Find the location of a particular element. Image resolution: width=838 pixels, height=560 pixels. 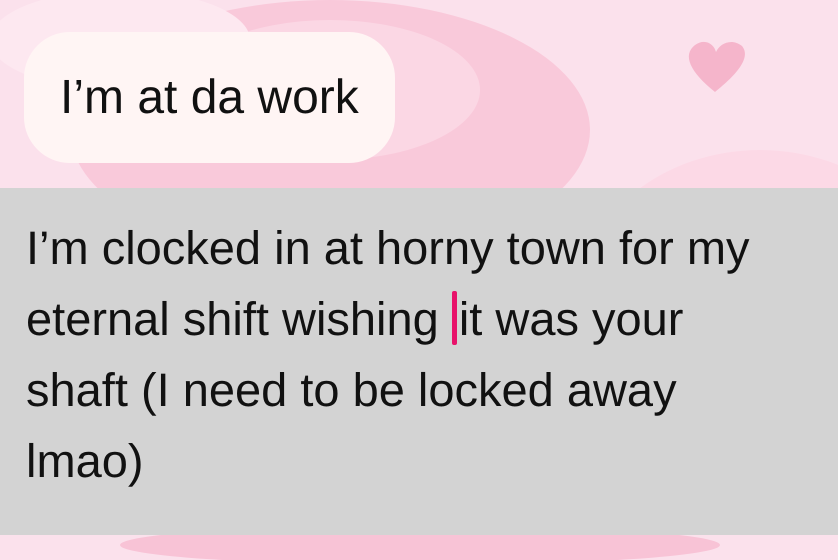

text-cursor is located at coordinates (454, 318).